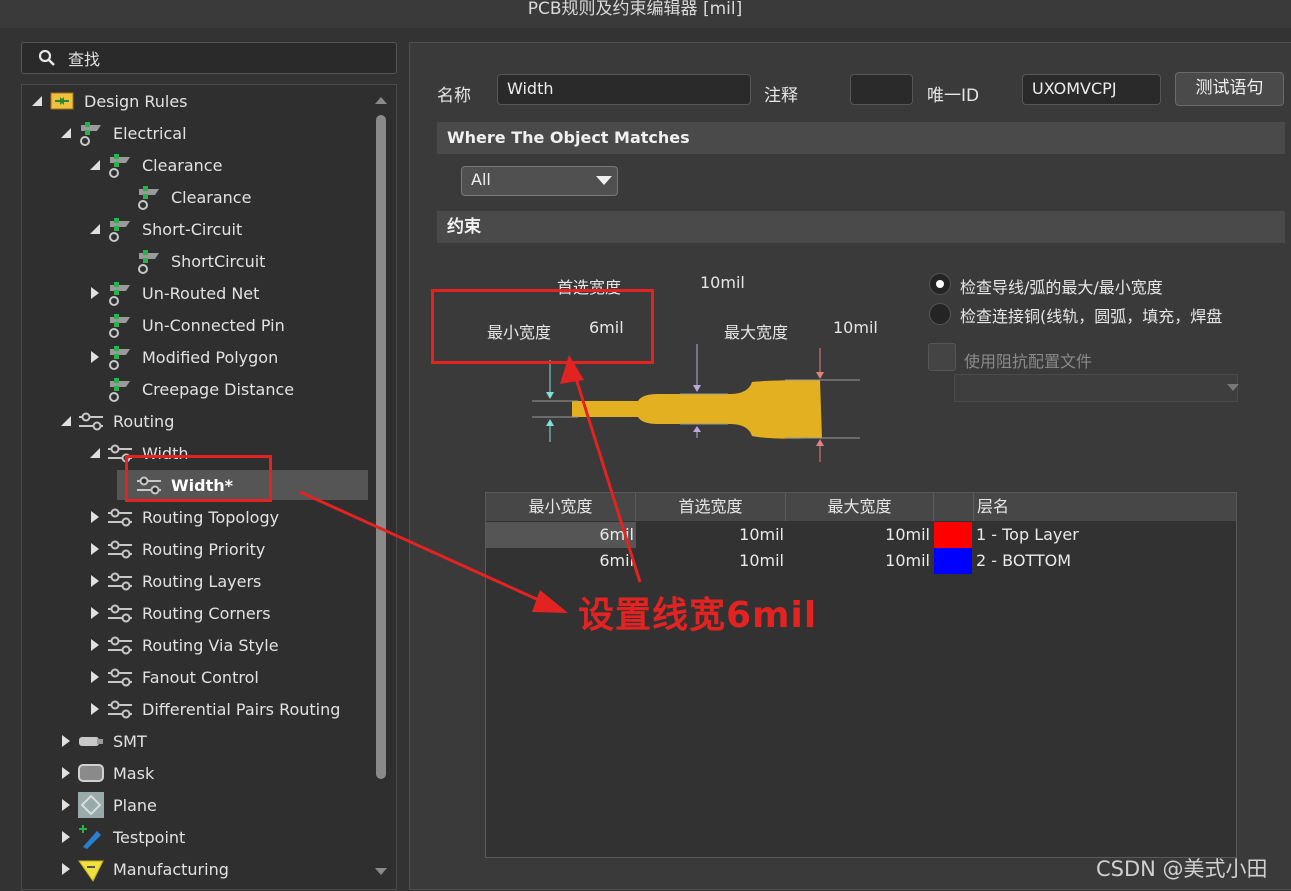  I want to click on max-width-value: 10mil, so click(855, 327).